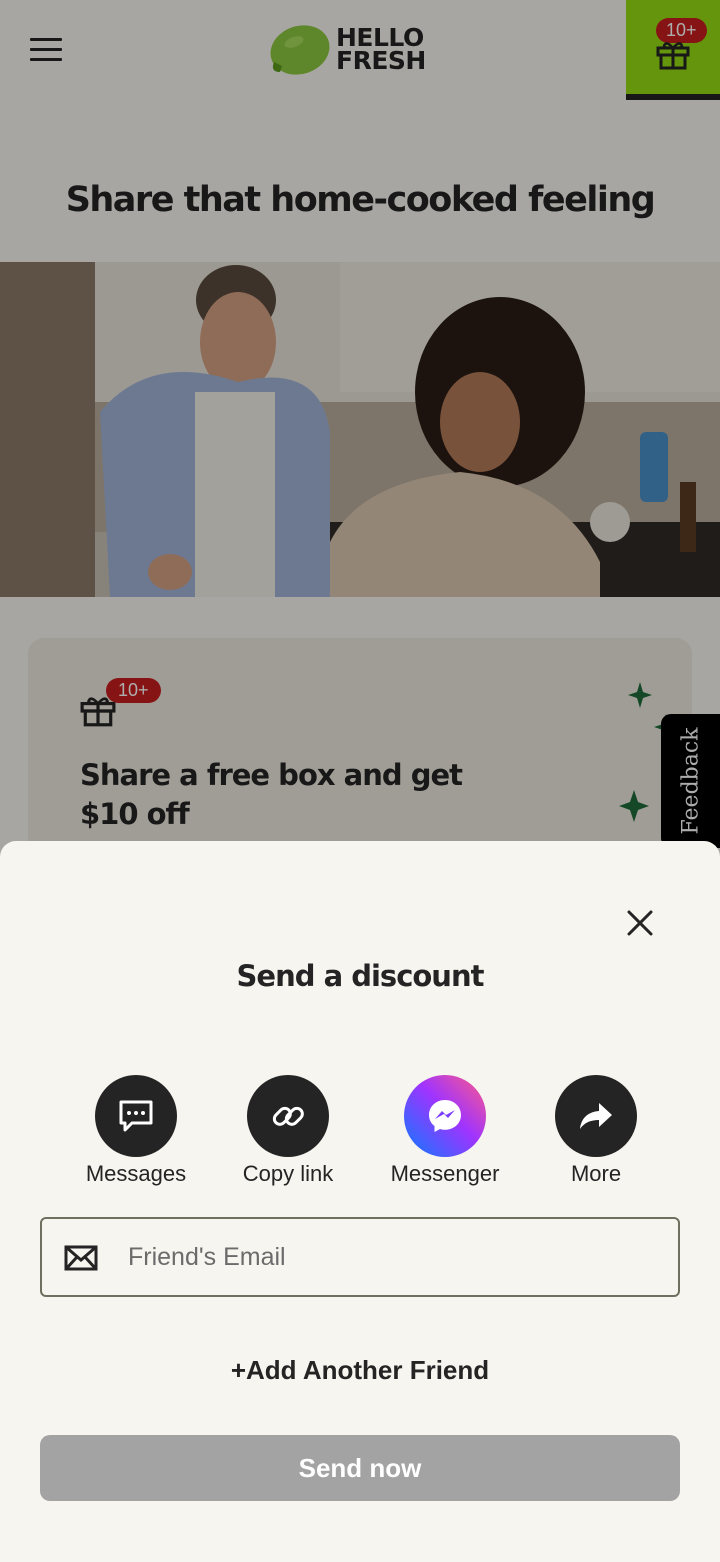 The height and width of the screenshot is (1562, 720). I want to click on link-icon, so click(288, 1116).